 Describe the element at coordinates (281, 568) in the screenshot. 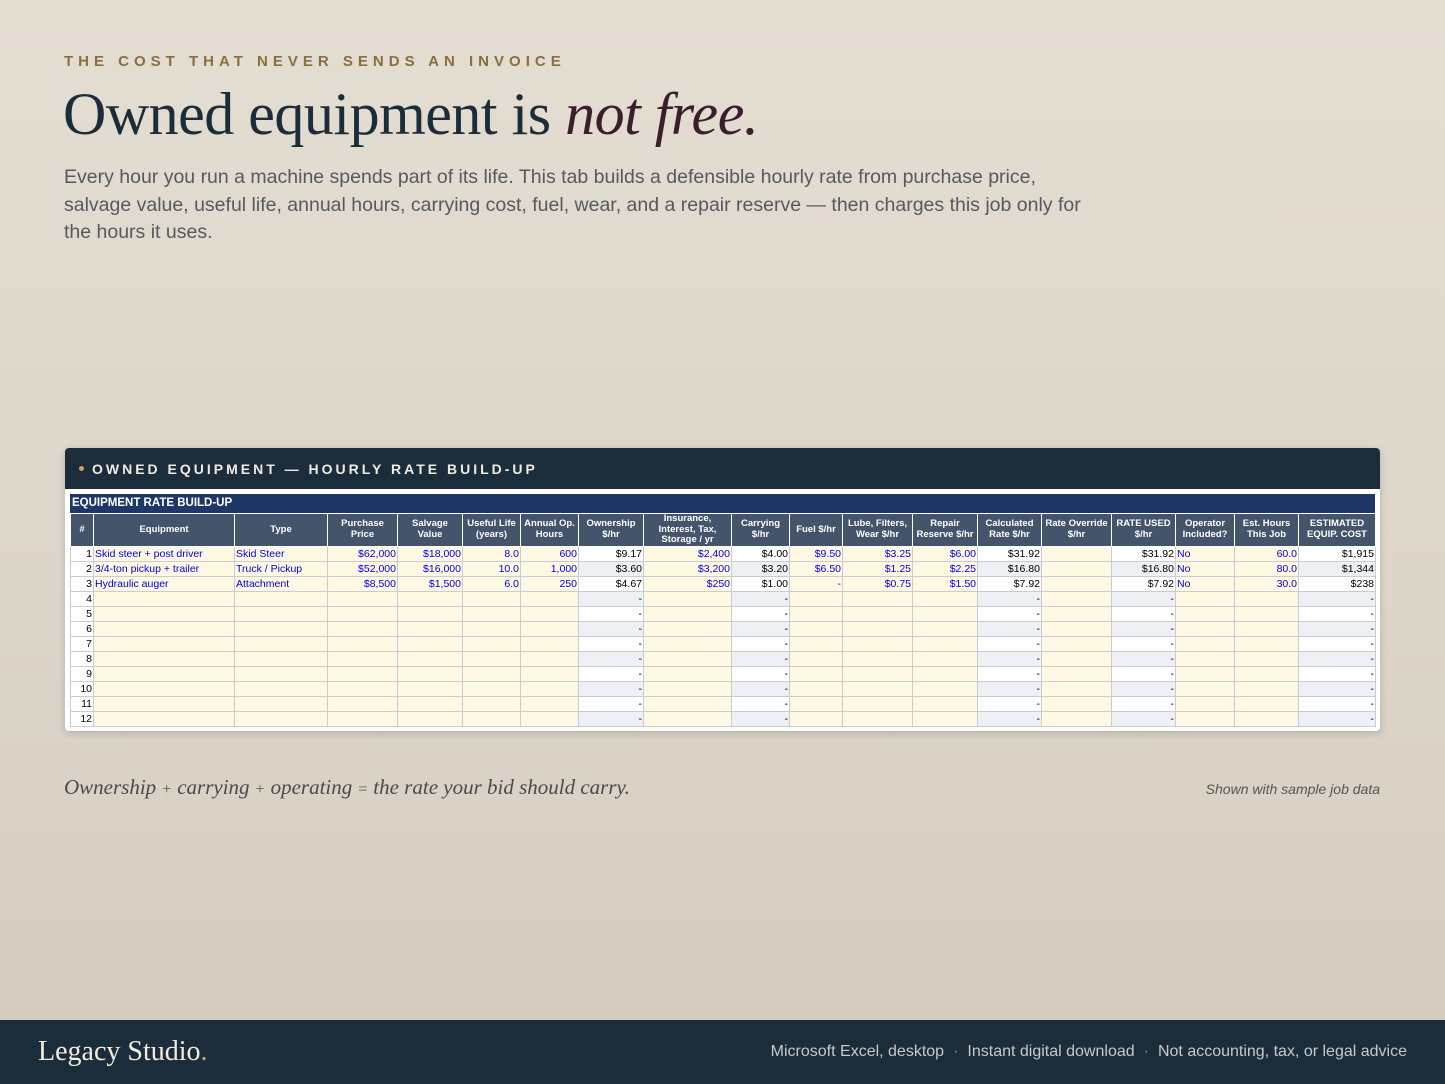

I see `cell-type: Truck / Pickup` at that location.